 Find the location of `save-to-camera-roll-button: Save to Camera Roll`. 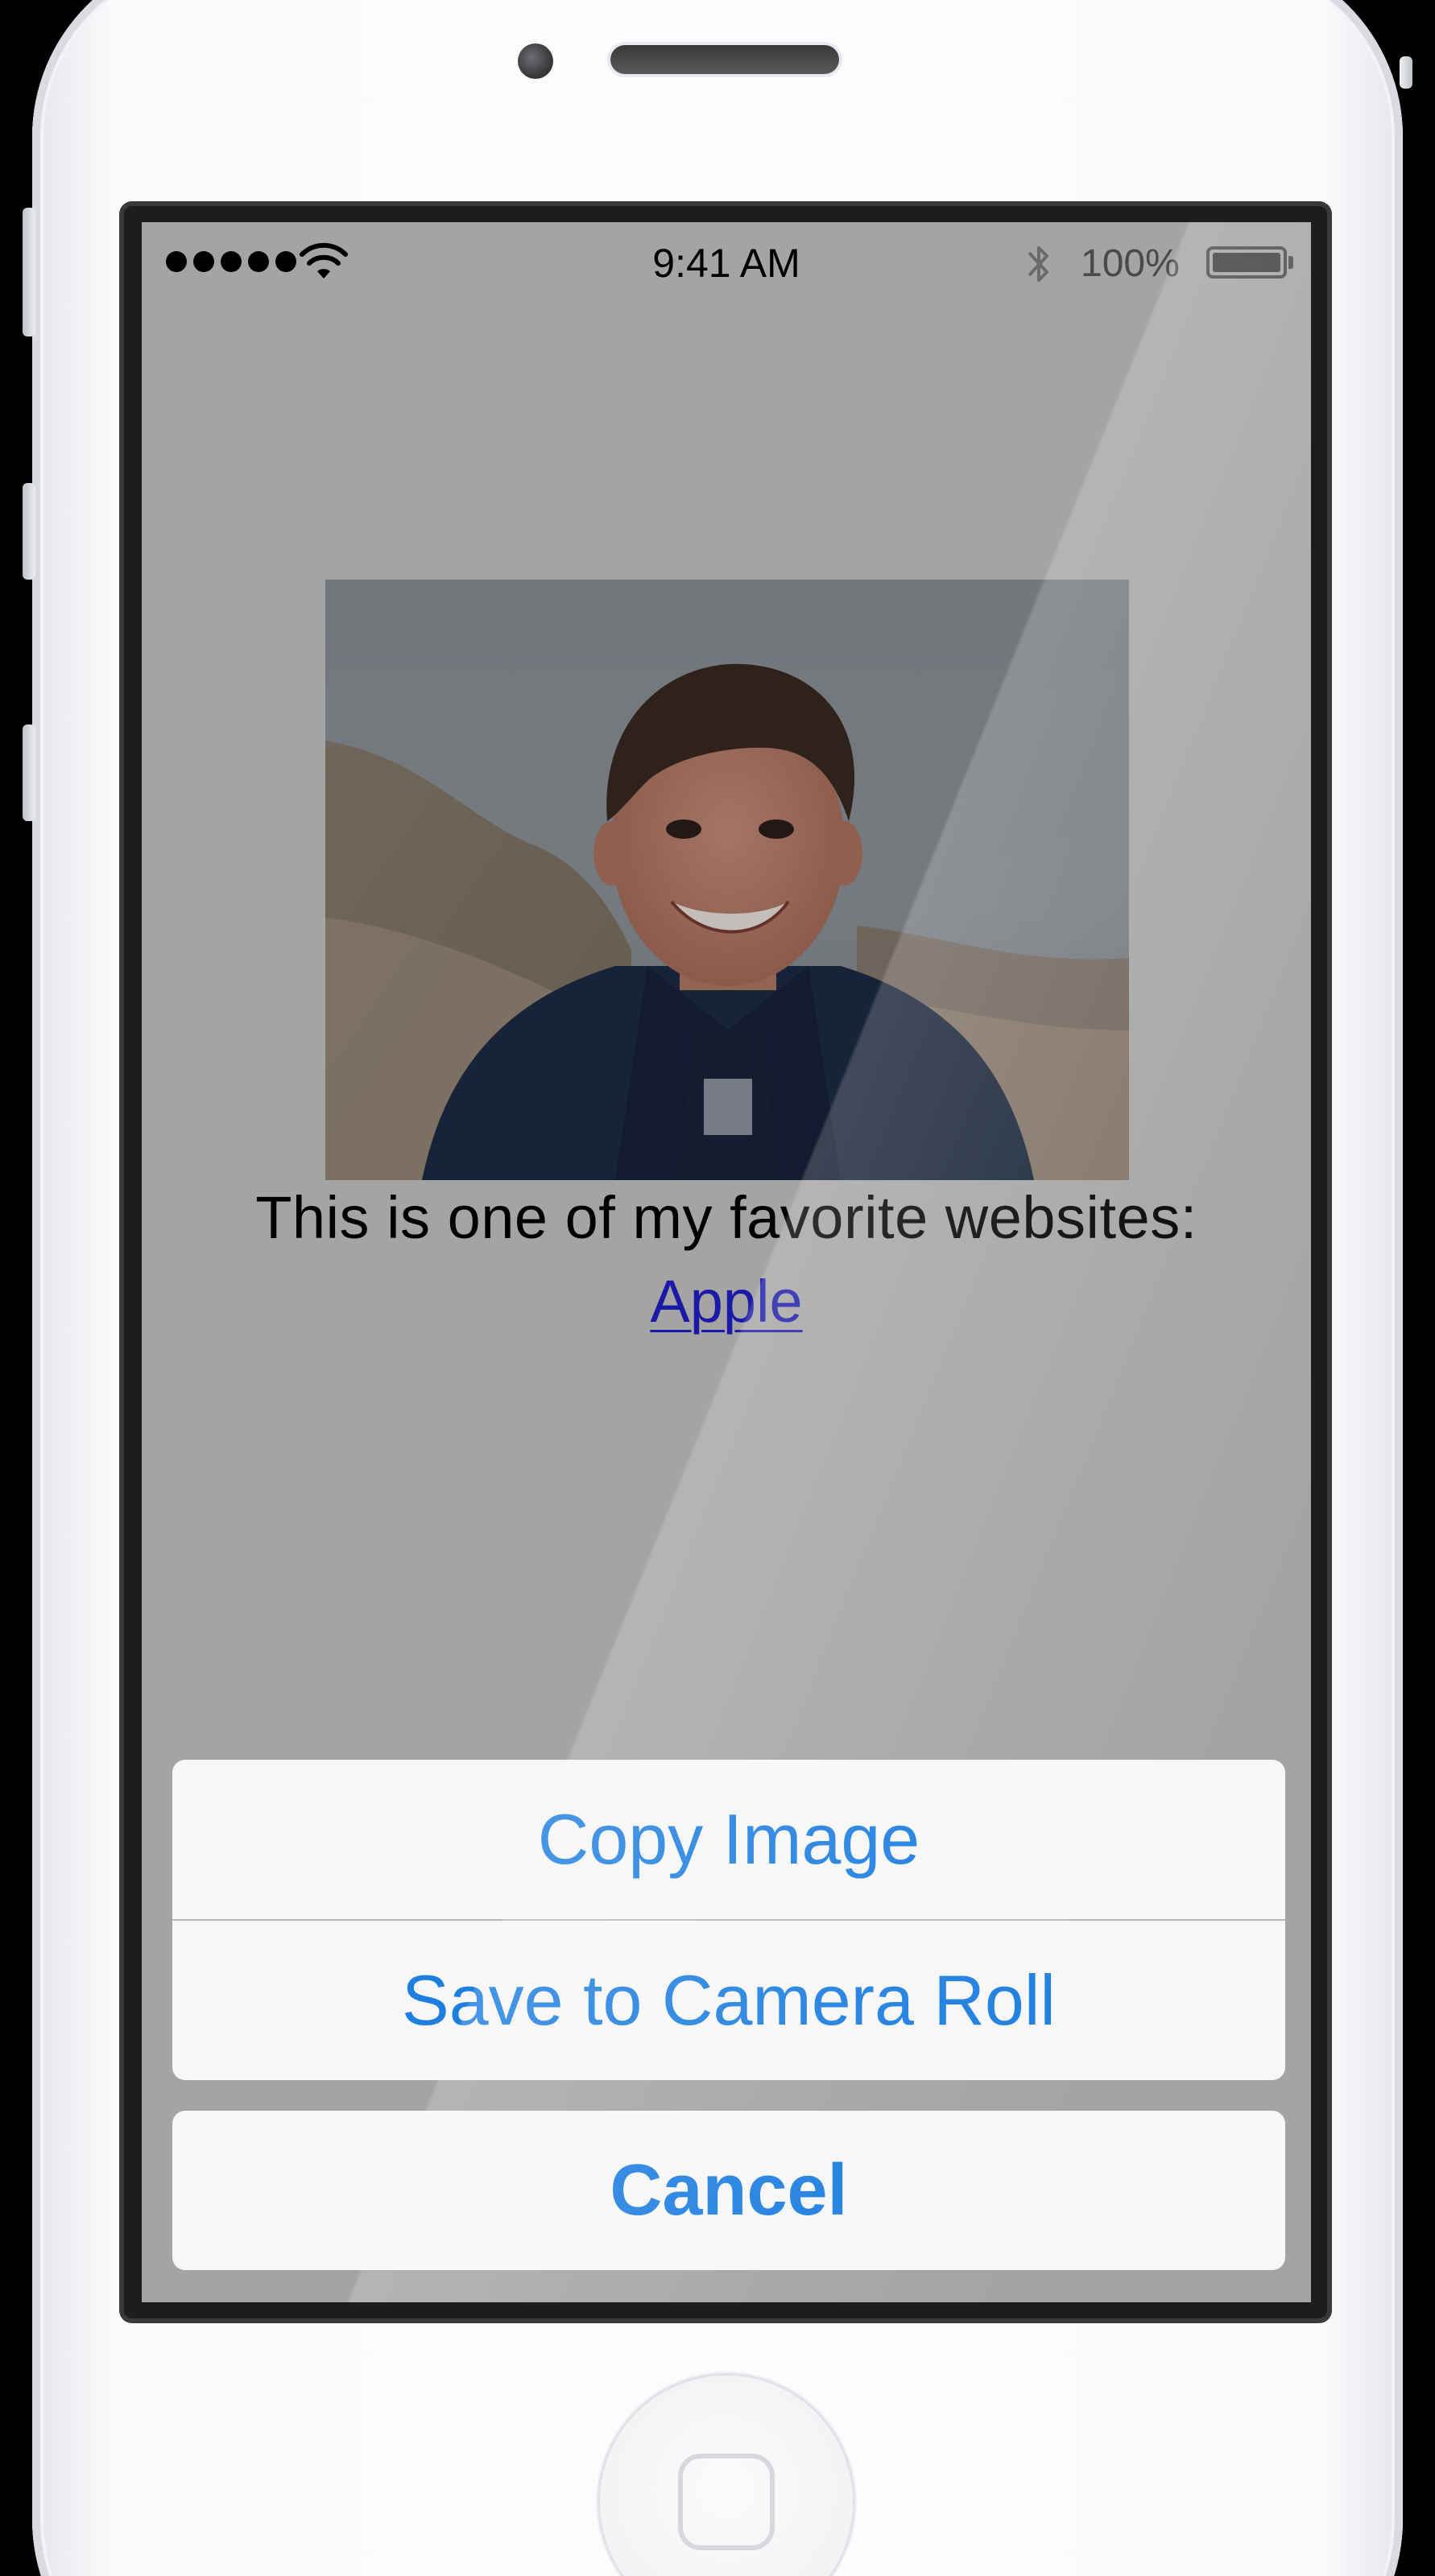

save-to-camera-roll-button: Save to Camera Roll is located at coordinates (729, 2000).